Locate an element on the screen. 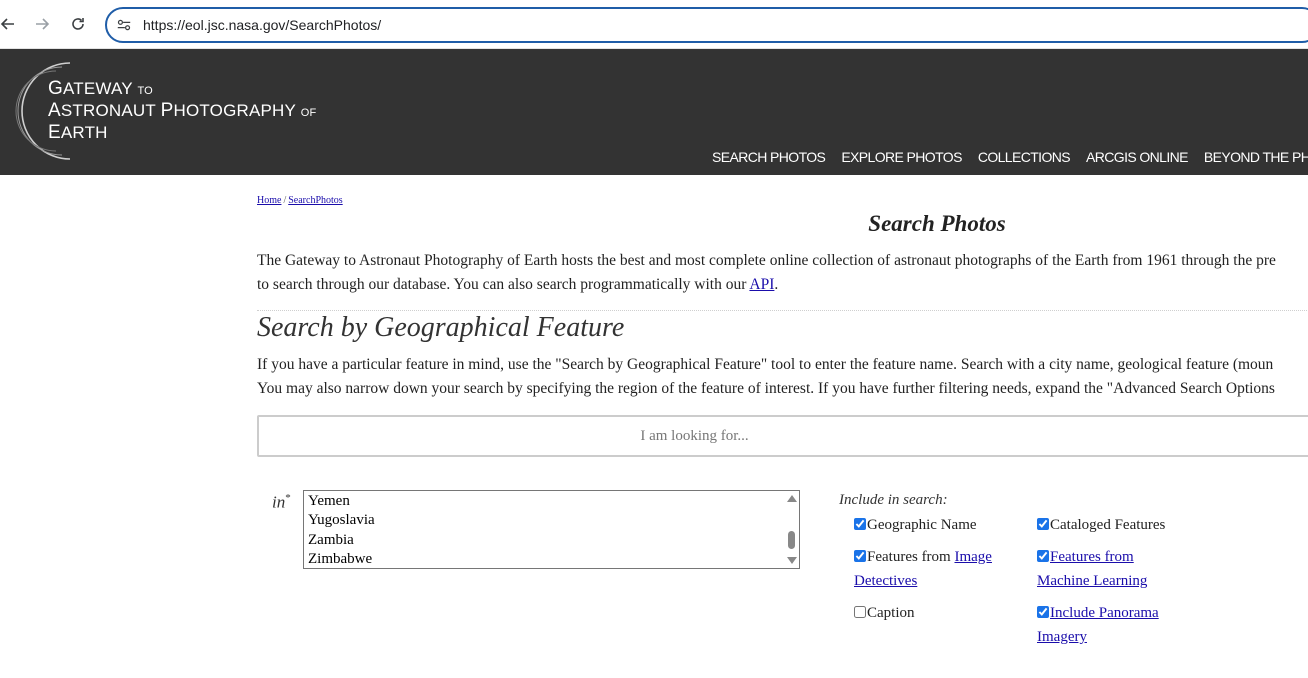 This screenshot has width=1308, height=678. panorama-link: Include Panorama is located at coordinates (1104, 613).